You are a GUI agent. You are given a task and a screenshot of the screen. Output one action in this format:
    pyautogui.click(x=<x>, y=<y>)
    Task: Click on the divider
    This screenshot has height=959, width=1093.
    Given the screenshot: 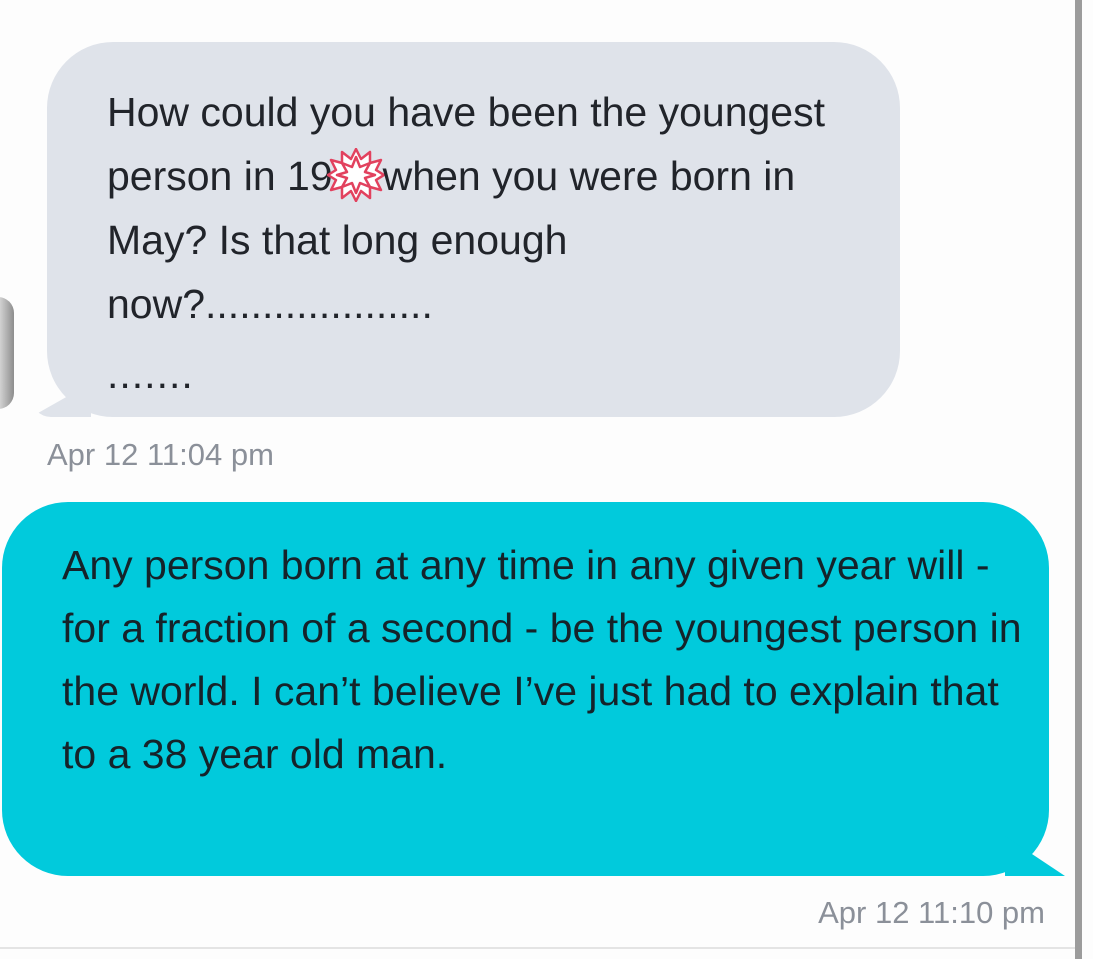 What is the action you would take?
    pyautogui.click(x=537, y=948)
    